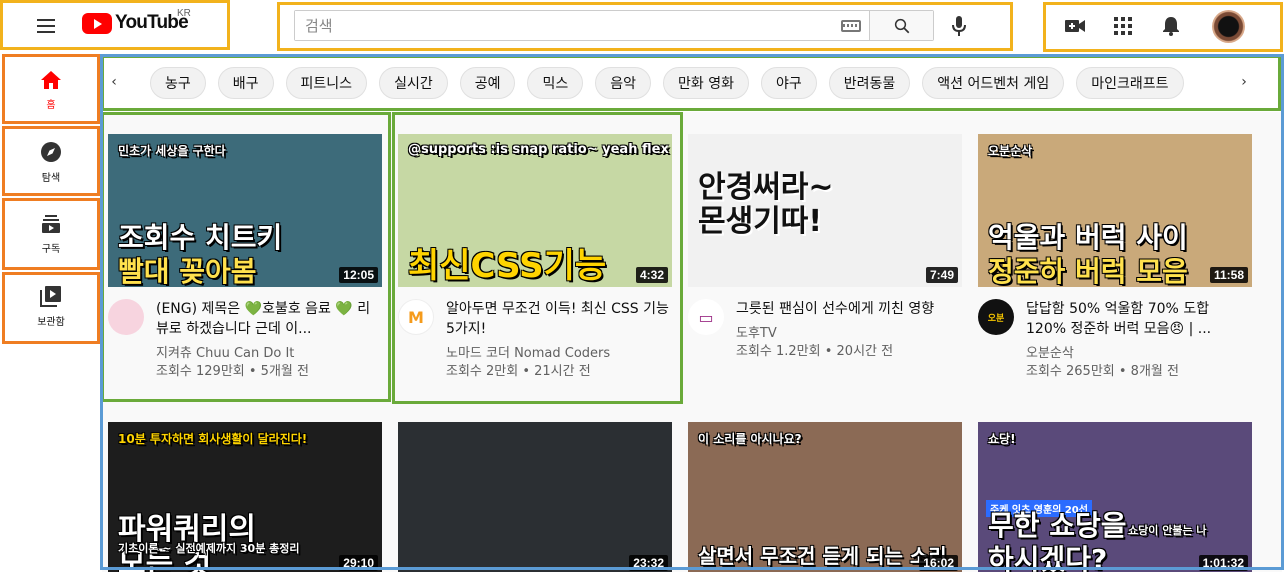 This screenshot has height=572, width=1286. What do you see at coordinates (51, 90) in the screenshot?
I see `sidebar-item-home: 홈` at bounding box center [51, 90].